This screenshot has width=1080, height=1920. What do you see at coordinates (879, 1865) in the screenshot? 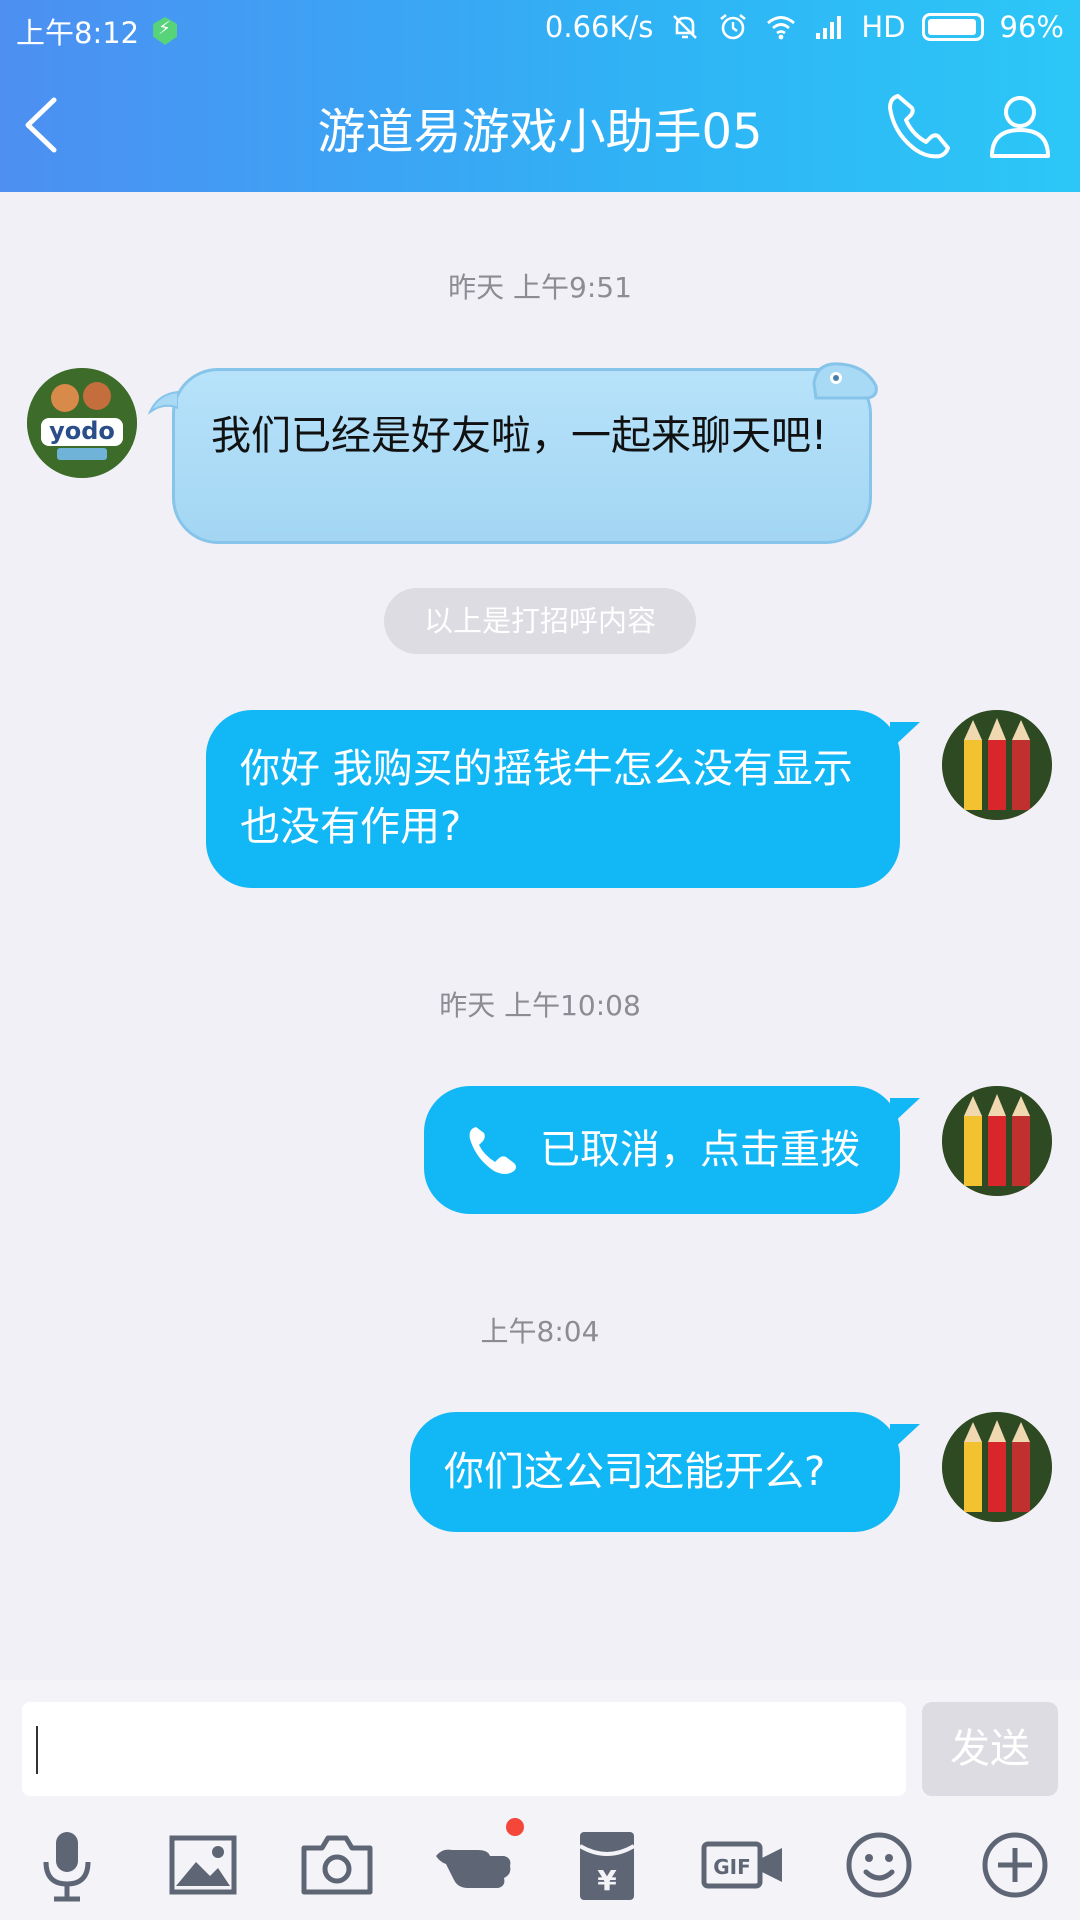
I see `emoji-icon` at bounding box center [879, 1865].